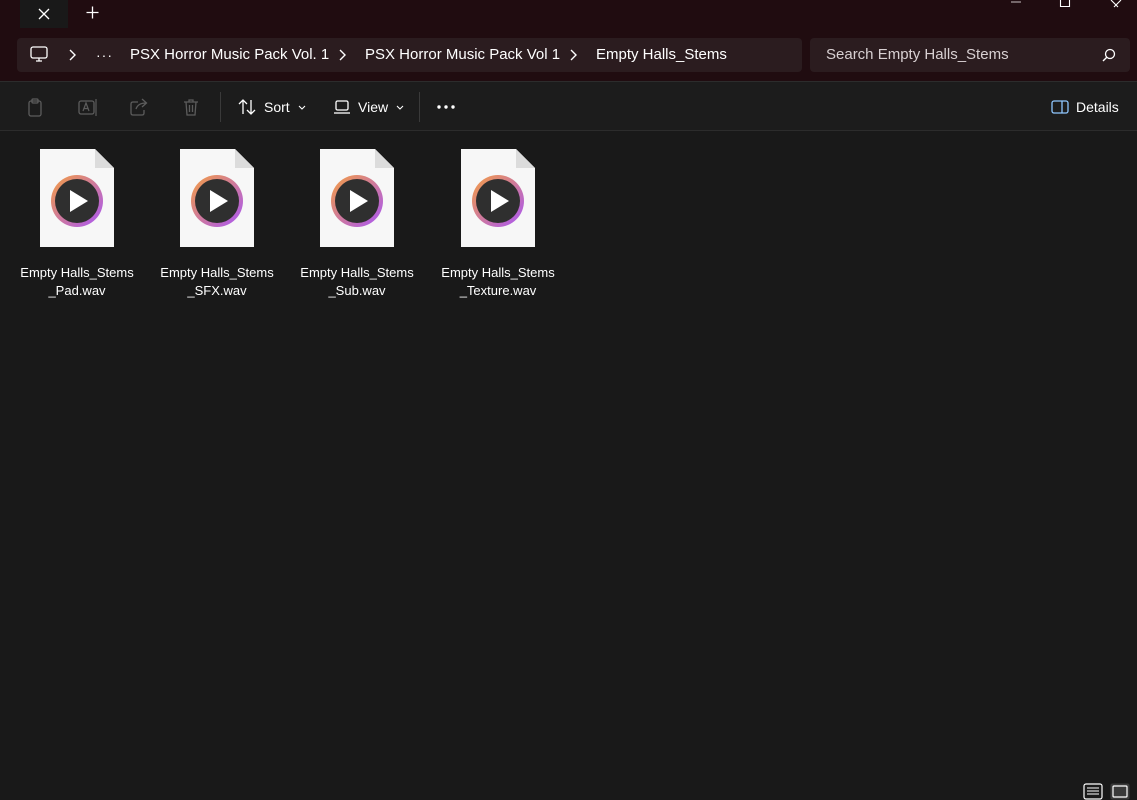 The height and width of the screenshot is (800, 1137). I want to click on file-name: Empty Halls_Stems_SFX.wav, so click(217, 281).